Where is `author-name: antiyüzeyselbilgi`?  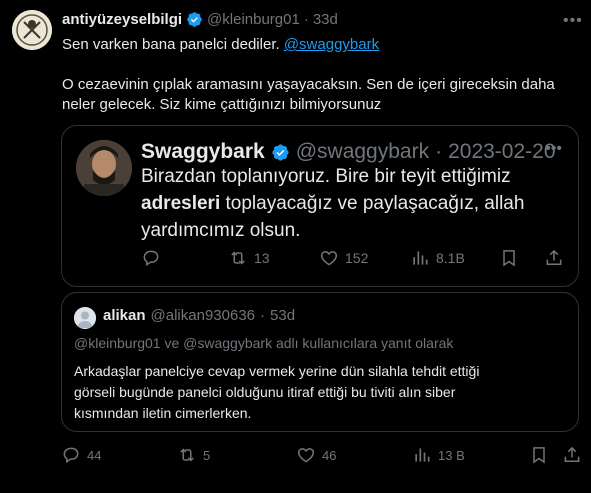 author-name: antiyüzeyselbilgi is located at coordinates (122, 19).